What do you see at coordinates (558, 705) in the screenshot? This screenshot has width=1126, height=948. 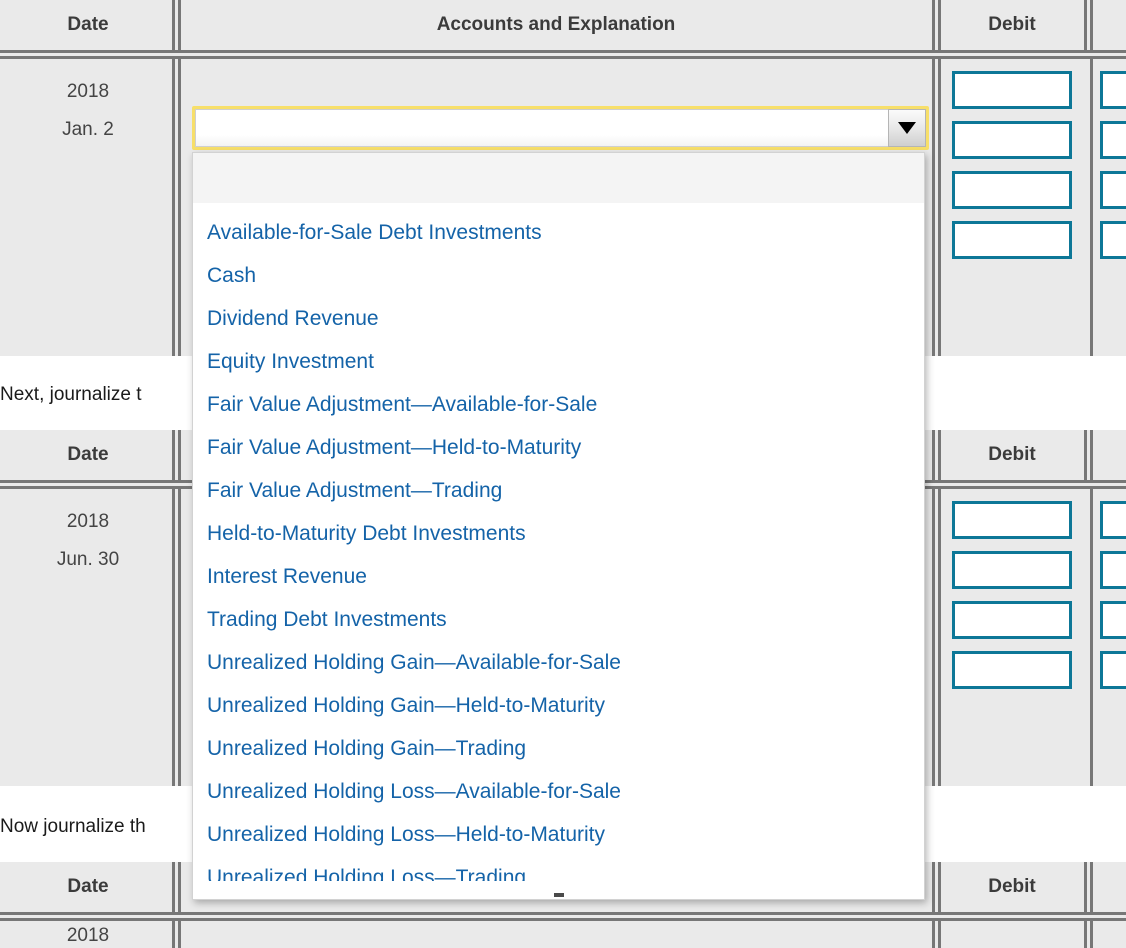 I see `dropdown-option: Unrealized Holding Gain—Held-to-Maturity` at bounding box center [558, 705].